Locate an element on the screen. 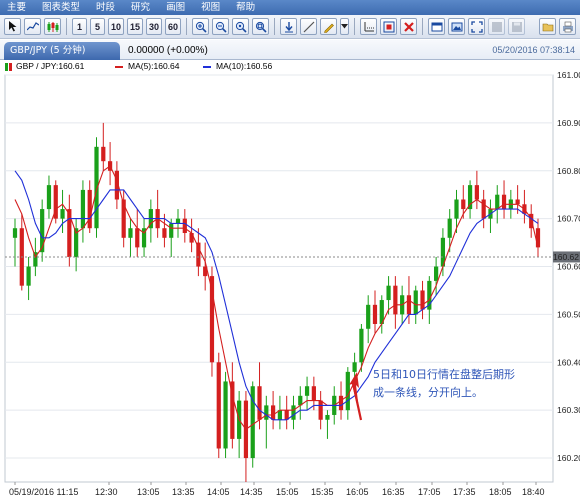 This screenshot has height=499, width=580. y-tick-label: 160.90 is located at coordinates (568, 123).